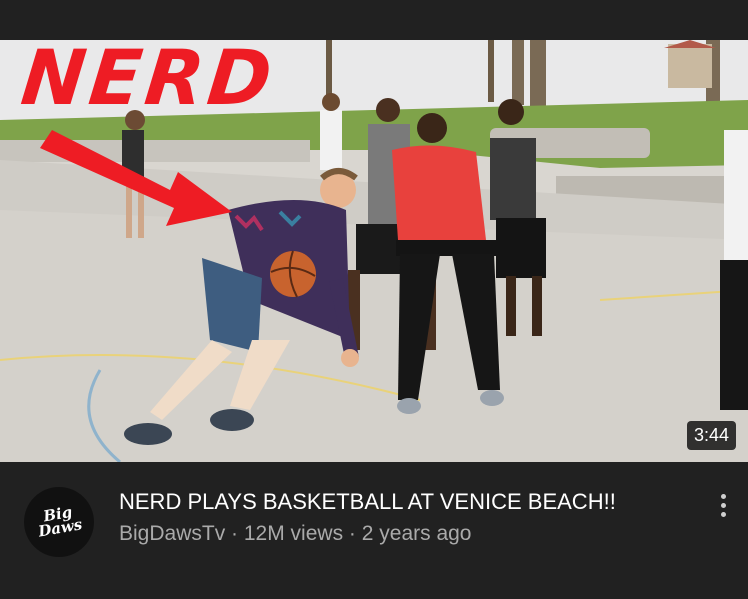  Describe the element at coordinates (416, 533) in the screenshot. I see `upload-age: 2 years ago` at that location.